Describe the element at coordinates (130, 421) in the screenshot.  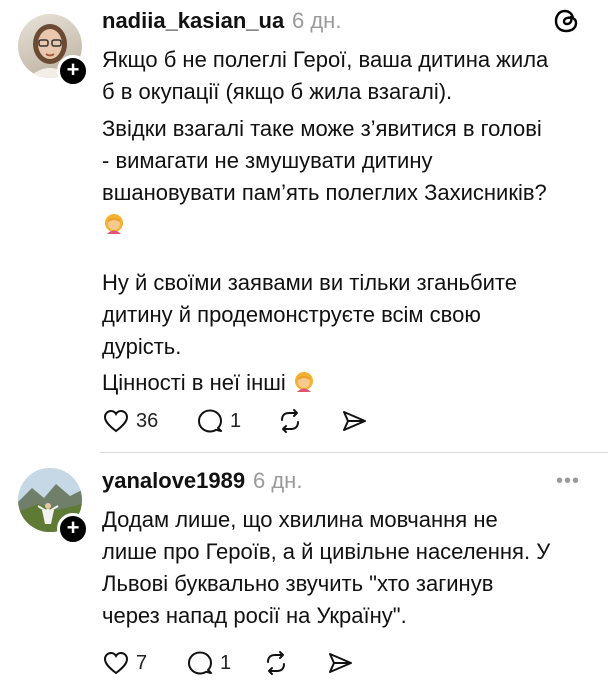
I see `like-button: 36` at that location.